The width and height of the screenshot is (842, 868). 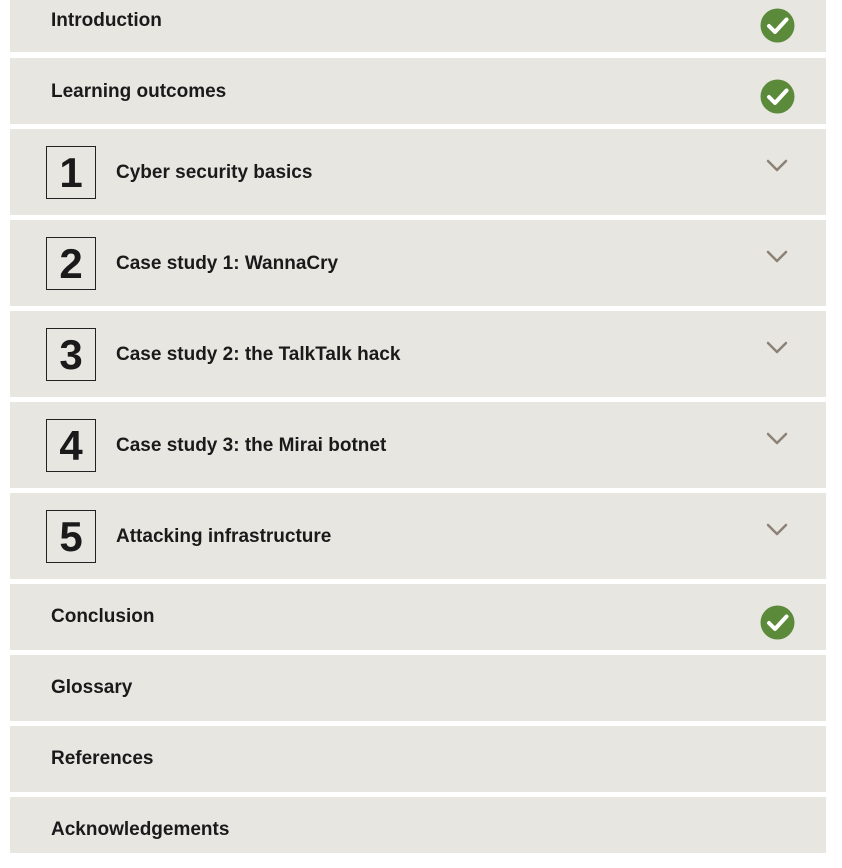 I want to click on section-title: Case study 3: the Mirai botnet, so click(x=251, y=445).